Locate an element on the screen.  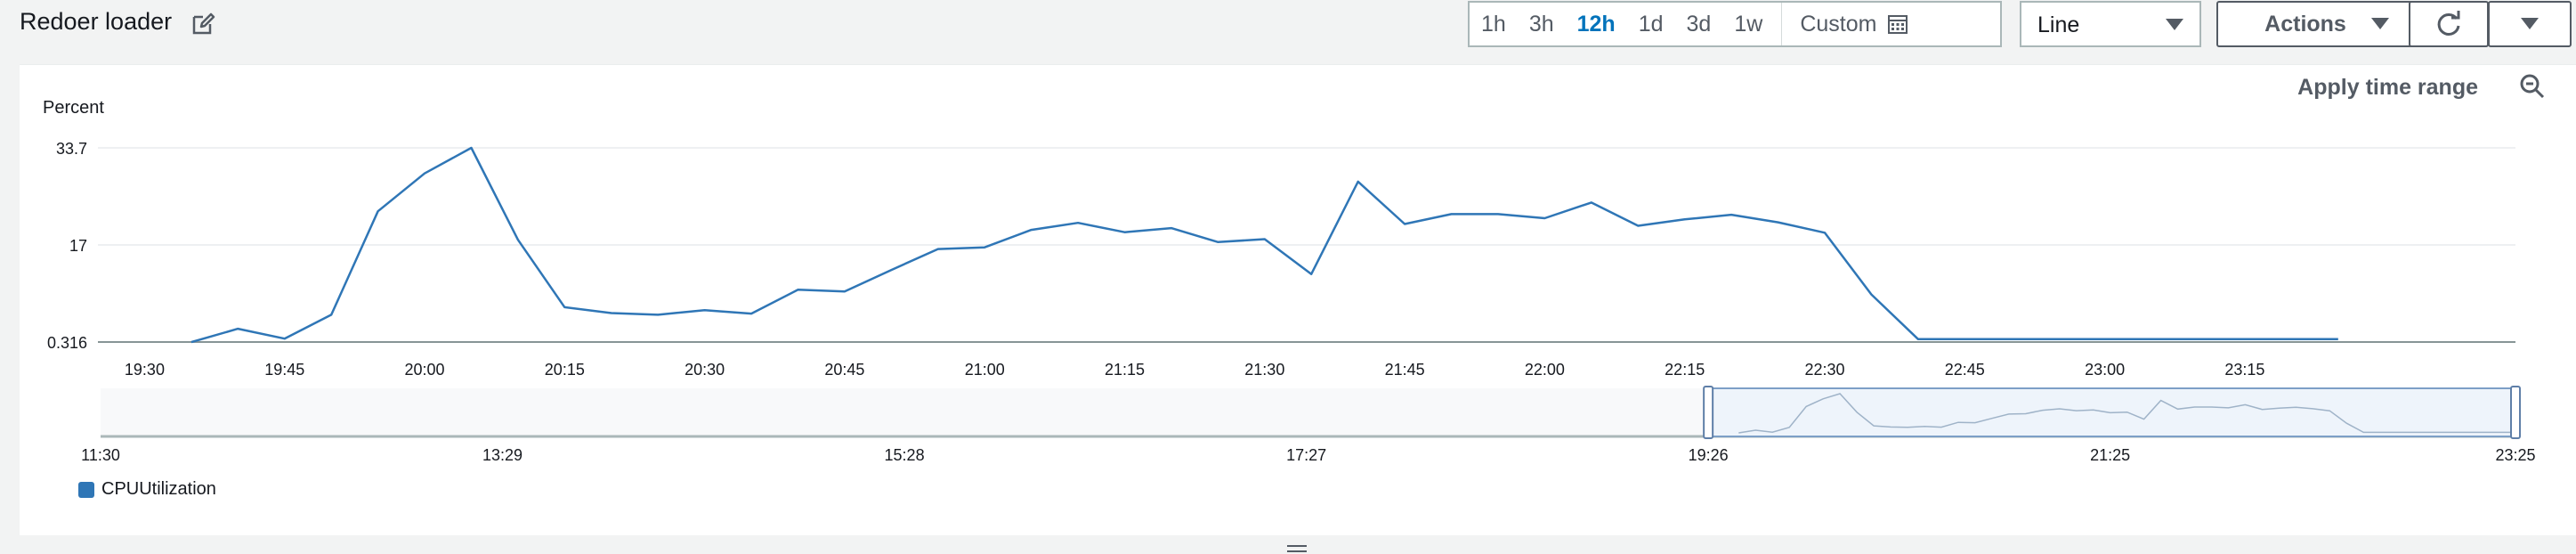
overview-tick-label: 15:28 is located at coordinates (905, 455).